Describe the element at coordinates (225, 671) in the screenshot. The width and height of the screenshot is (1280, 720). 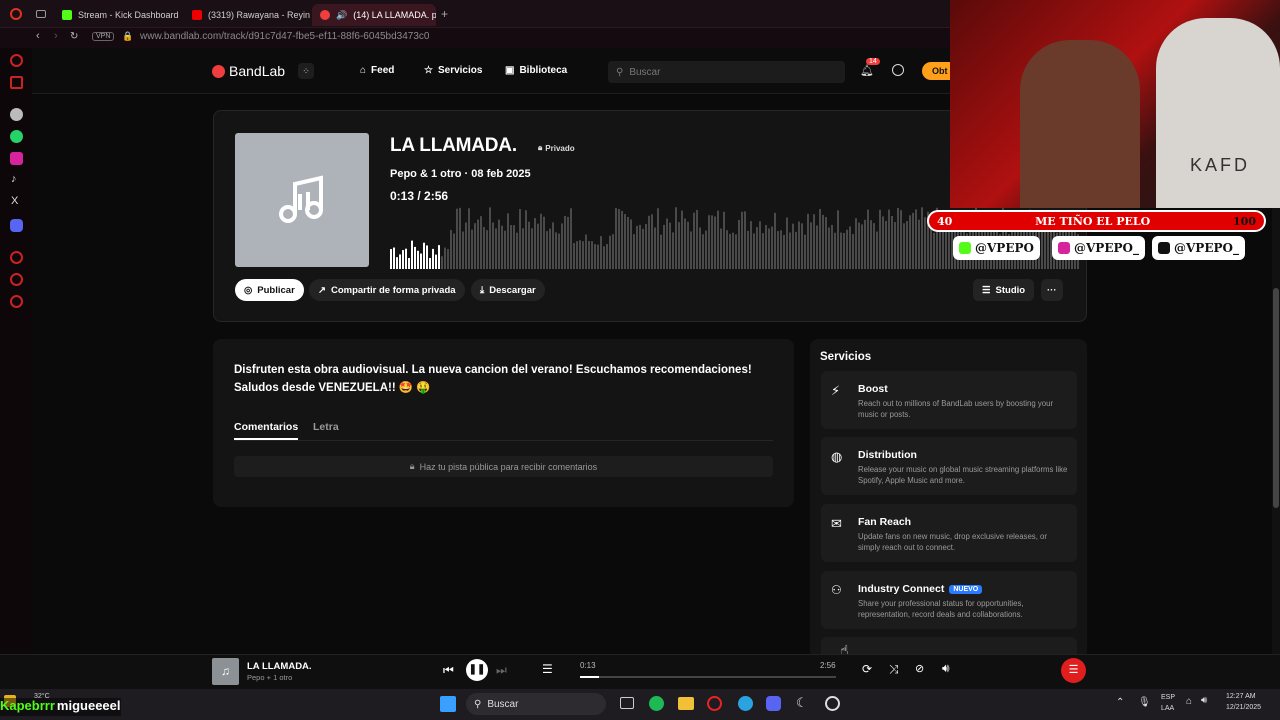
I see `player-cover: ♫` at that location.